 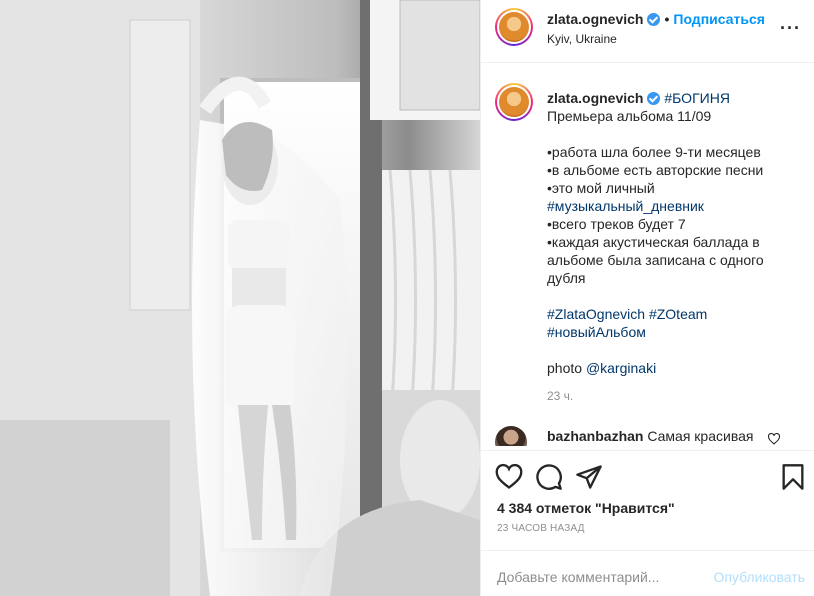 I want to click on comment-like-icon, so click(x=774, y=439).